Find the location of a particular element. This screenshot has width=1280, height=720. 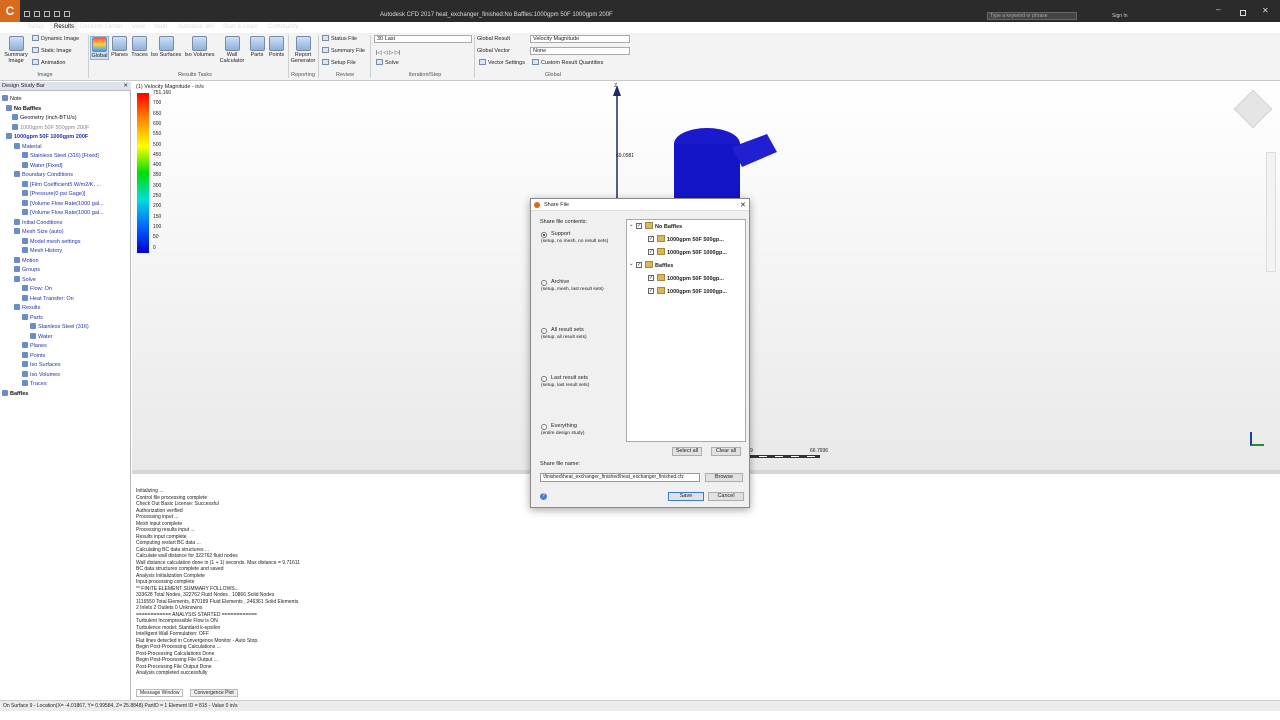

animation-button: Animation is located at coordinates (48, 63).